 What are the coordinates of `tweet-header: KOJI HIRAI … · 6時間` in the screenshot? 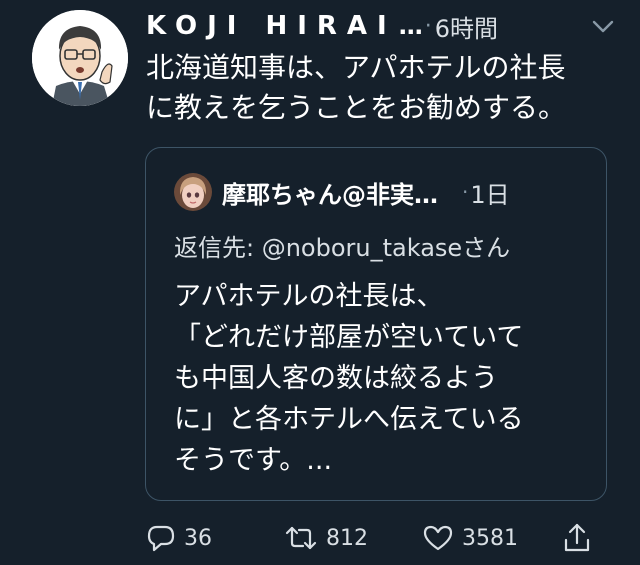 It's located at (381, 26).